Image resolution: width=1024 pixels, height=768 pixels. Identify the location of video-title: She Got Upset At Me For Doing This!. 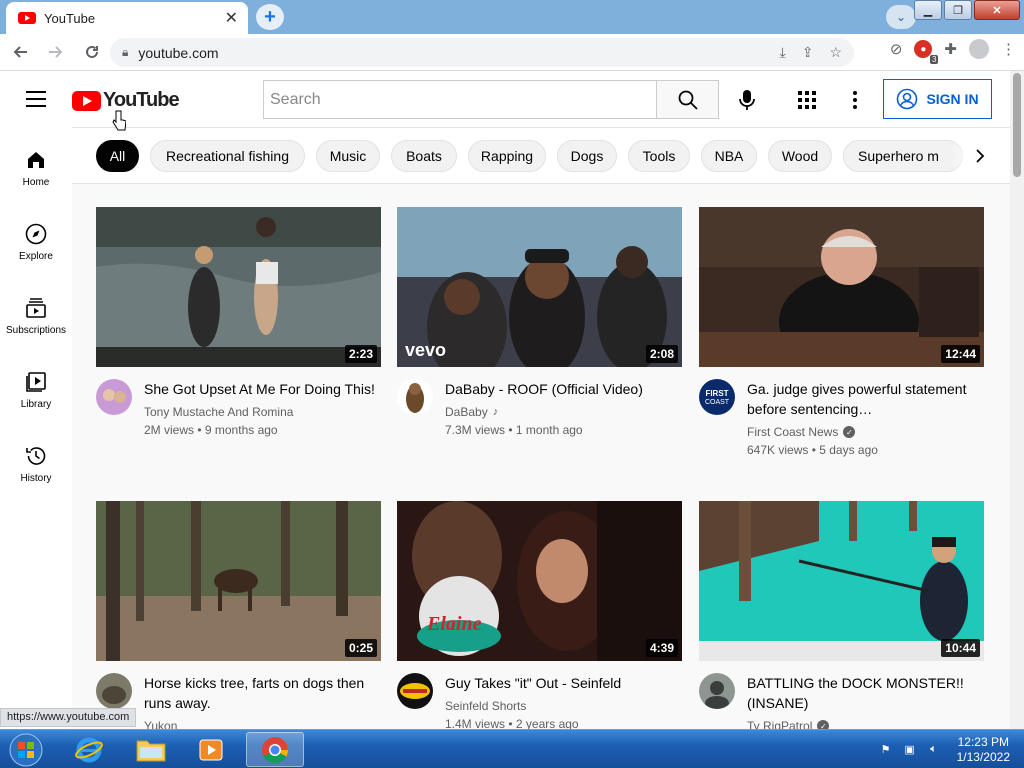
(262, 389).